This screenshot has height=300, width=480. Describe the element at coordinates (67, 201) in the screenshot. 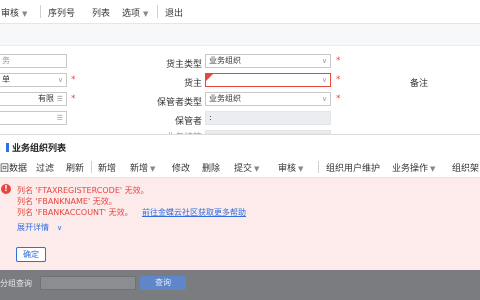

I see `error-message: 列名 'FBANKNAME' 无效。` at that location.